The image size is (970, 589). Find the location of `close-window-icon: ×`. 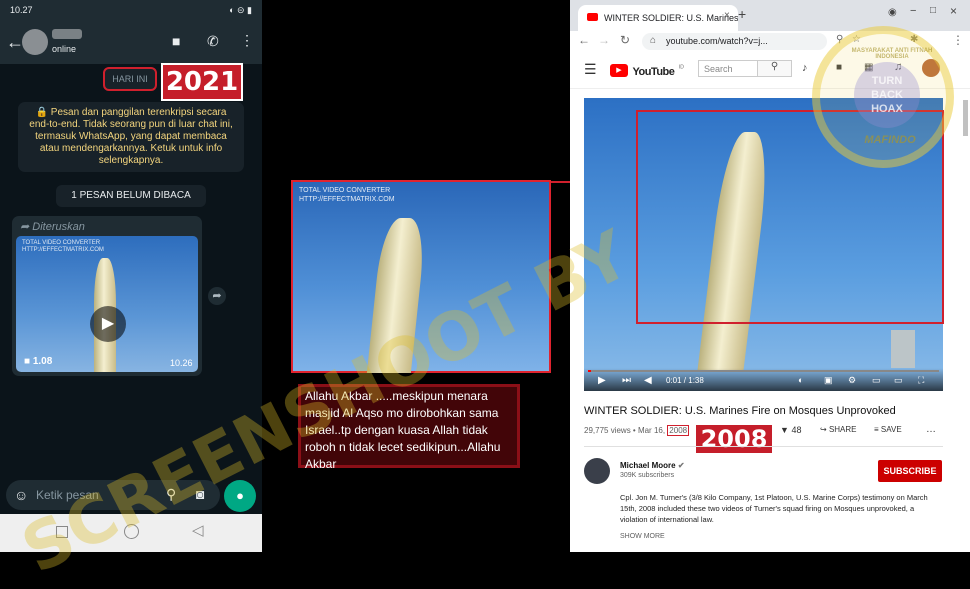

close-window-icon: × is located at coordinates (953, 11).